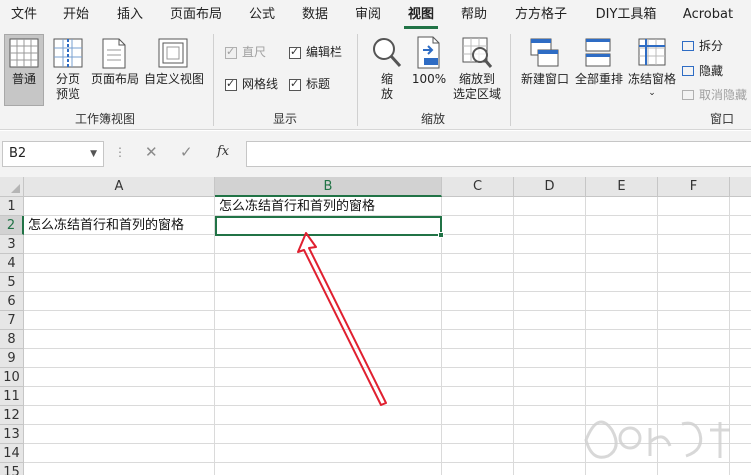 The height and width of the screenshot is (475, 751). What do you see at coordinates (53, 154) in the screenshot?
I see `name-box: B2 ▼` at bounding box center [53, 154].